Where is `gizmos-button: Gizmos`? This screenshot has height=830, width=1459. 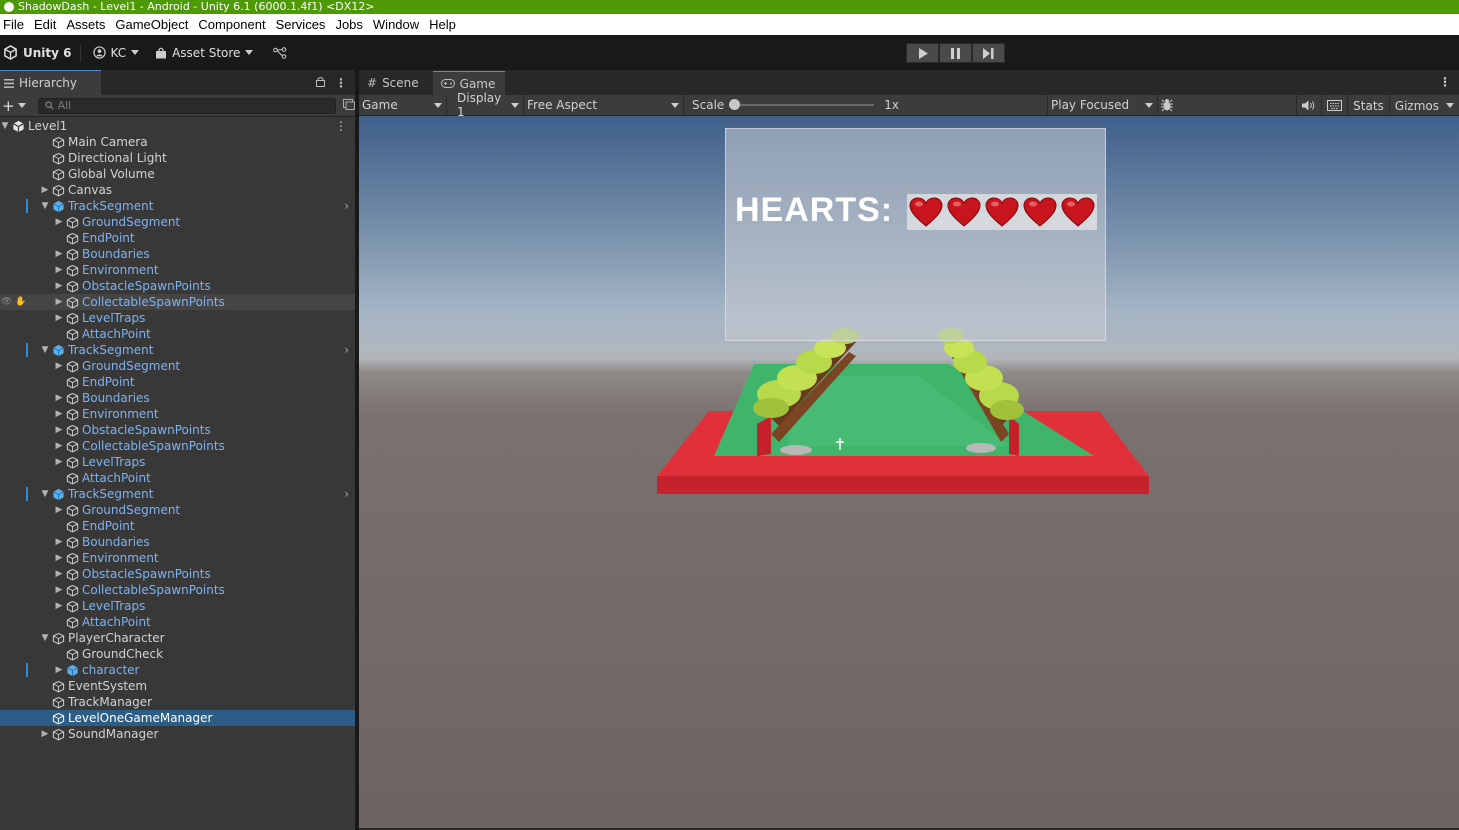 gizmos-button: Gizmos is located at coordinates (1416, 105).